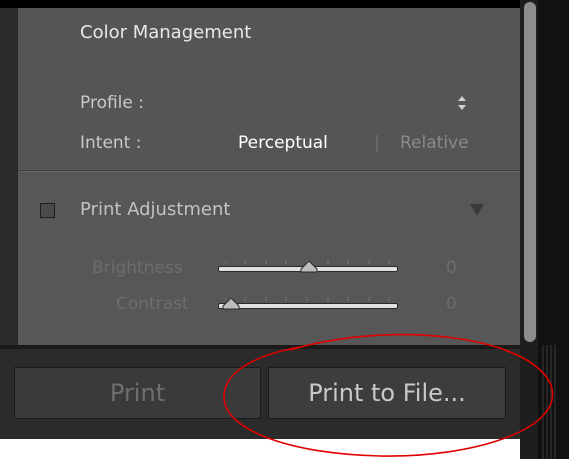 This screenshot has width=569, height=459. I want to click on contrast-slider-track, so click(308, 306).